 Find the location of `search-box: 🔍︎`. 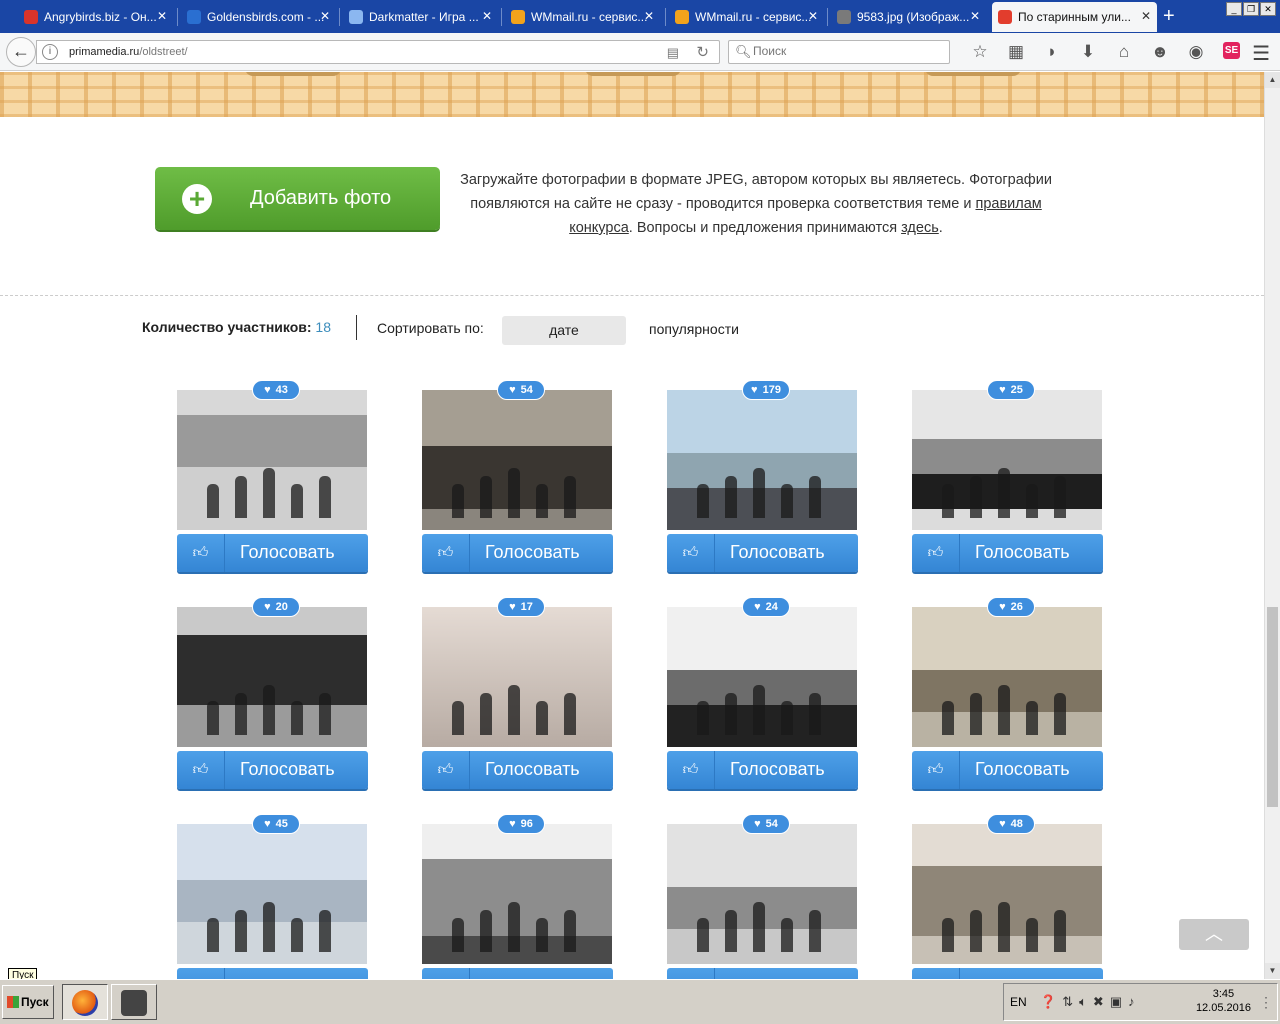

search-box: 🔍︎ is located at coordinates (839, 52).